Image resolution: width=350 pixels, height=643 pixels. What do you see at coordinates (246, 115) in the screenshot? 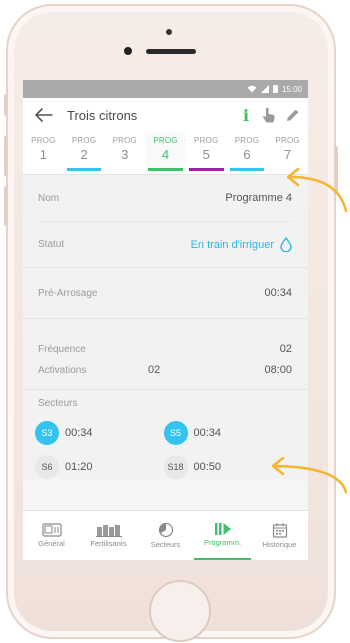
I see `info-icon: i` at bounding box center [246, 115].